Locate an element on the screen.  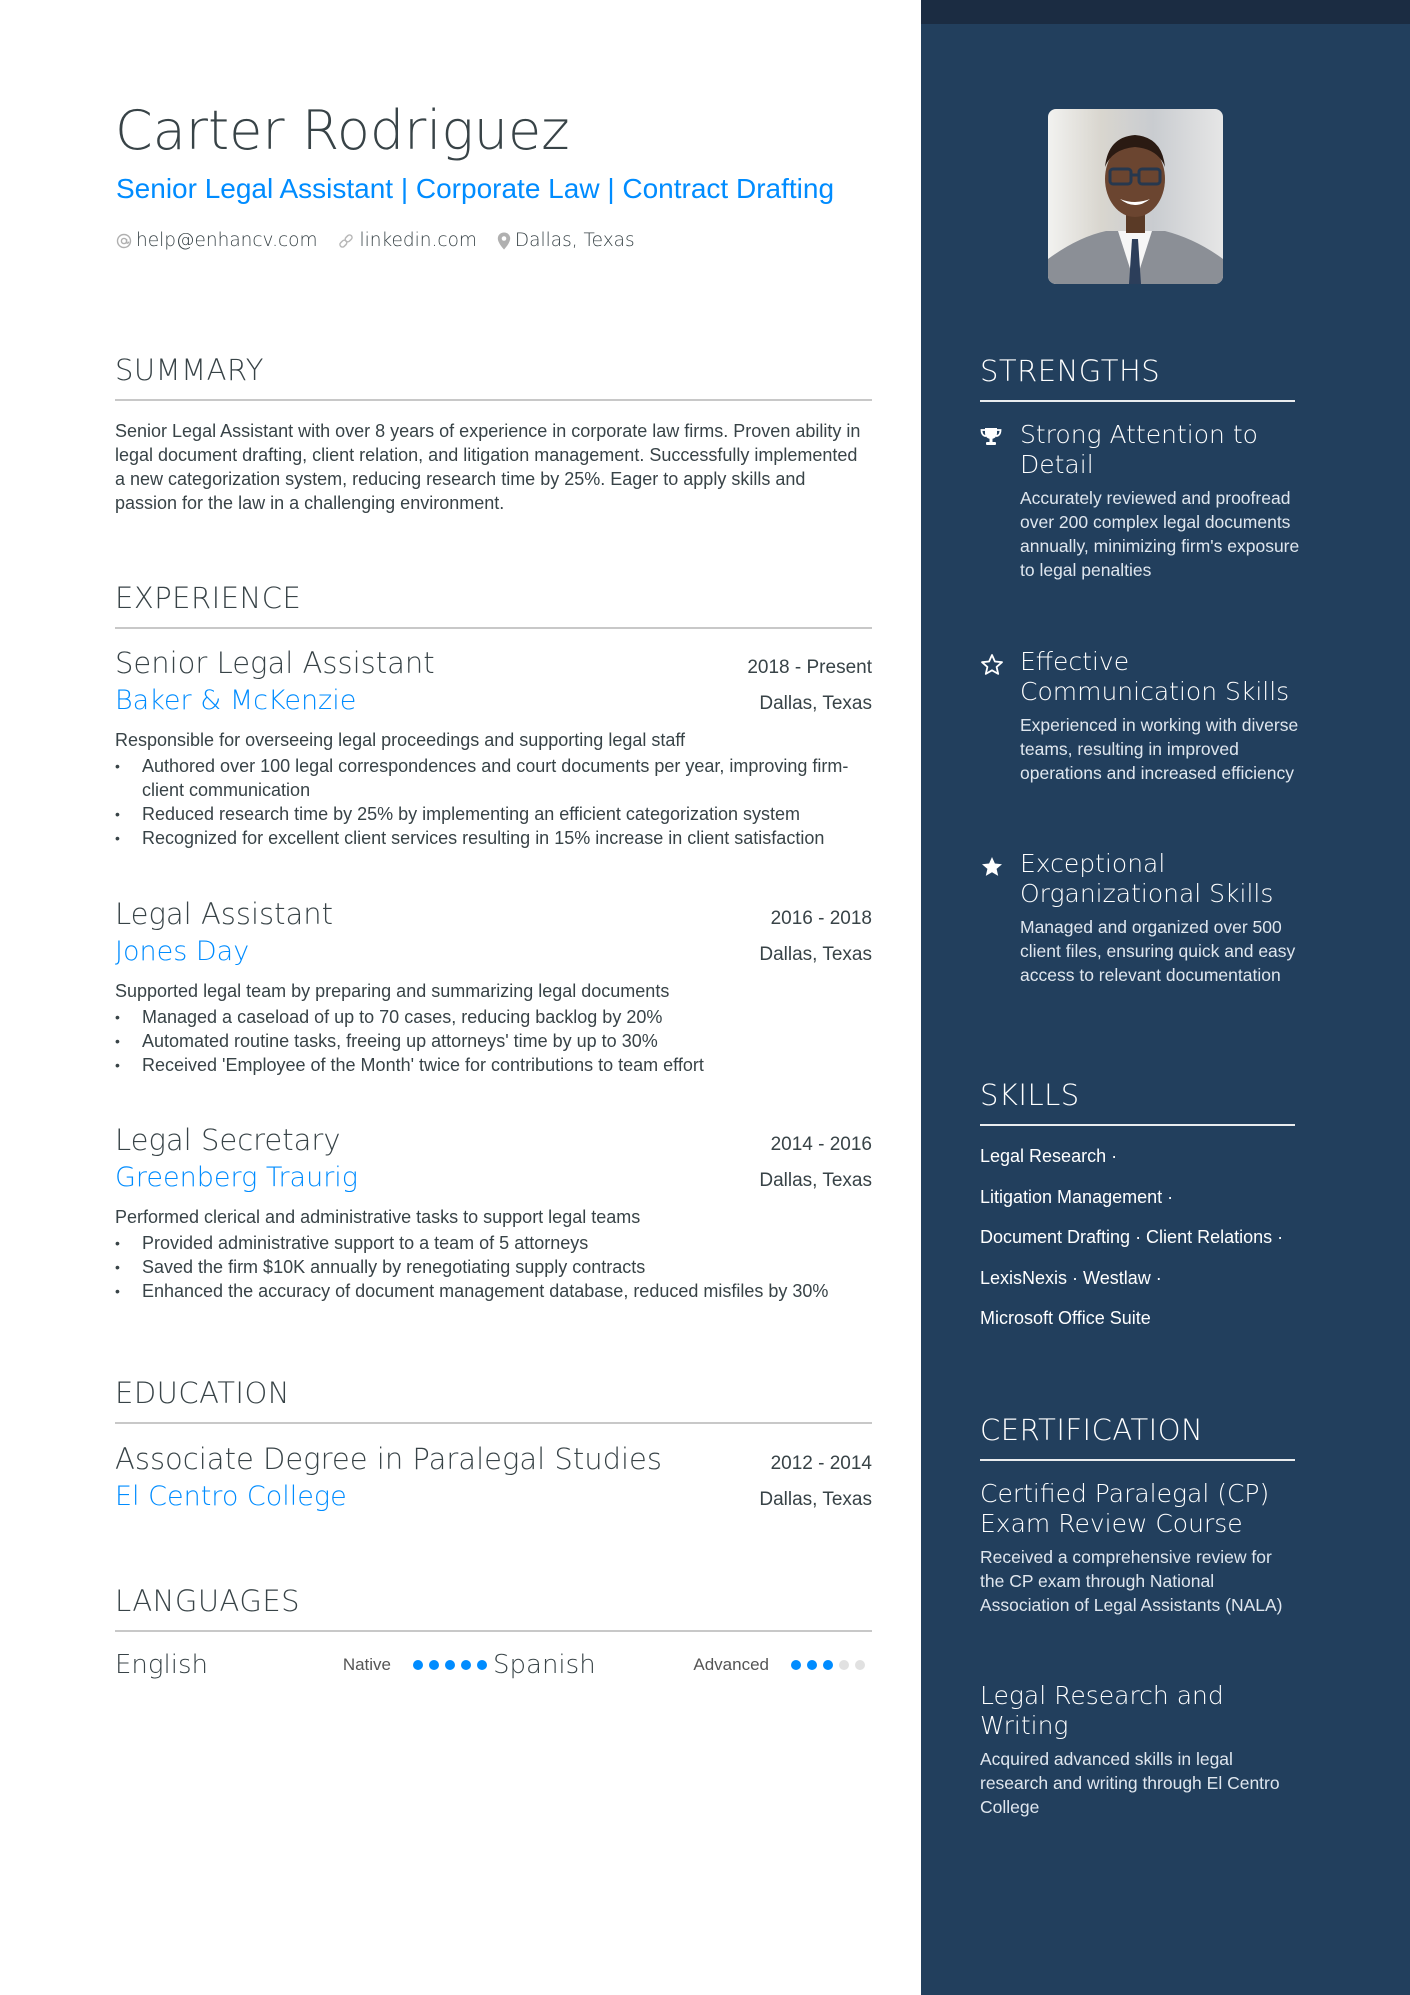
job-title: Senior Legal Assistant is located at coordinates (275, 663).